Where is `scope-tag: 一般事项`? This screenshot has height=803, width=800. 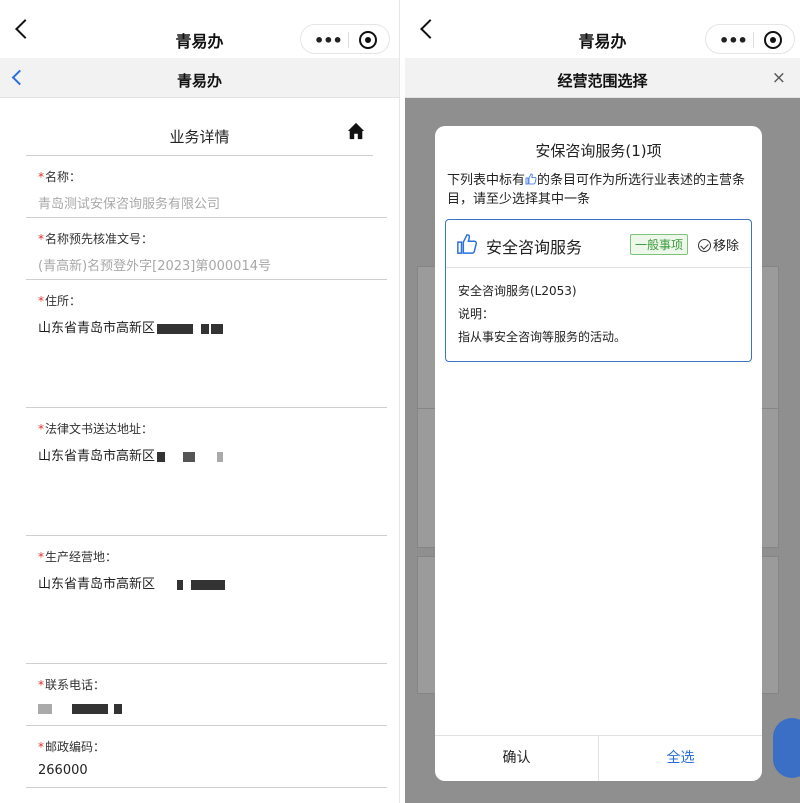 scope-tag: 一般事项 is located at coordinates (659, 244).